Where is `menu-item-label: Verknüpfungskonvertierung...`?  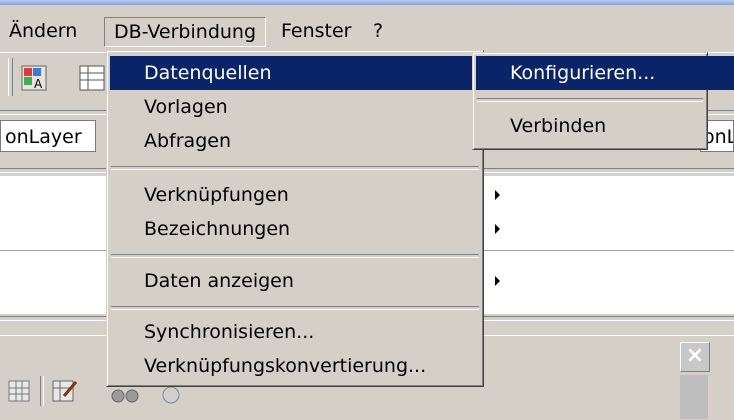 menu-item-label: Verknüpfungskonvertierung... is located at coordinates (285, 366).